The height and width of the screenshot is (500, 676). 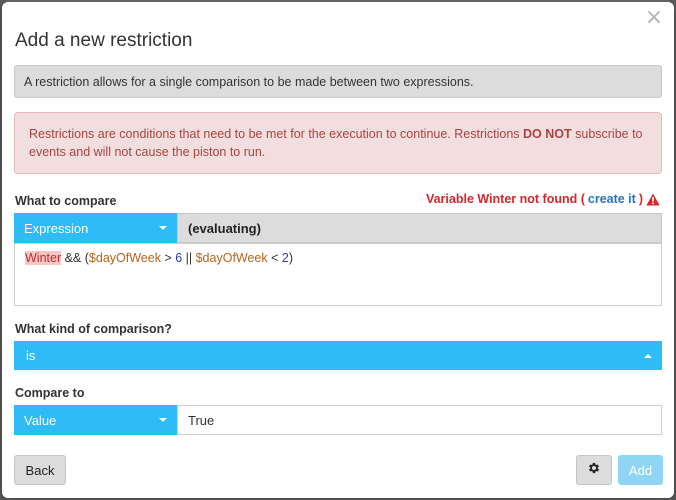 What do you see at coordinates (40, 420) in the screenshot?
I see `value-type-label: Value` at bounding box center [40, 420].